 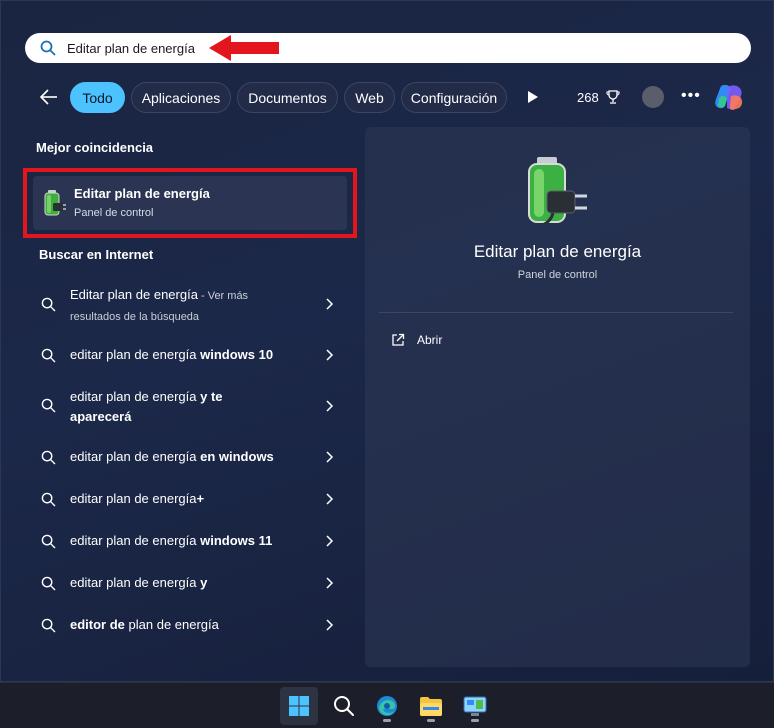 What do you see at coordinates (388, 48) in the screenshot?
I see `search-bar: Editar plan de energía` at bounding box center [388, 48].